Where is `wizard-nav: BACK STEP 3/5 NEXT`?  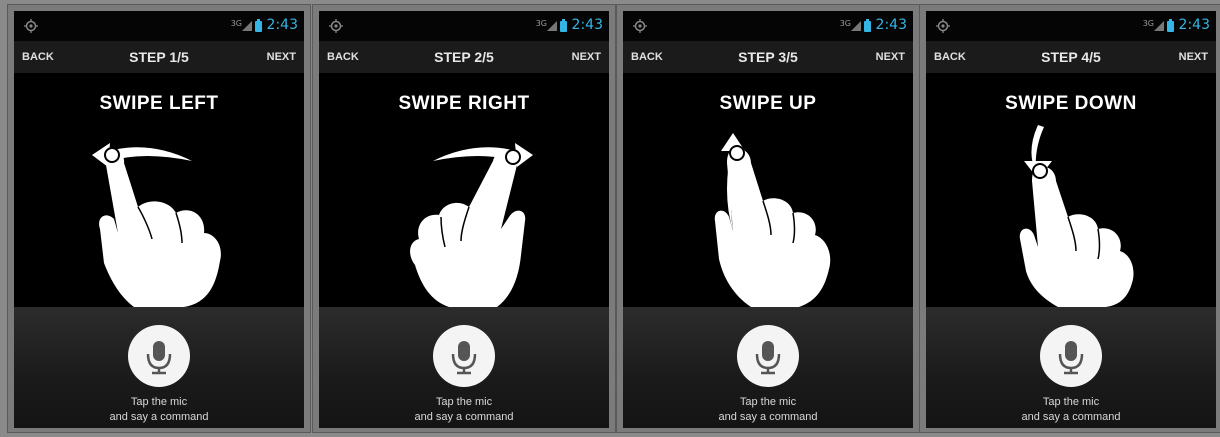 wizard-nav: BACK STEP 3/5 NEXT is located at coordinates (768, 57).